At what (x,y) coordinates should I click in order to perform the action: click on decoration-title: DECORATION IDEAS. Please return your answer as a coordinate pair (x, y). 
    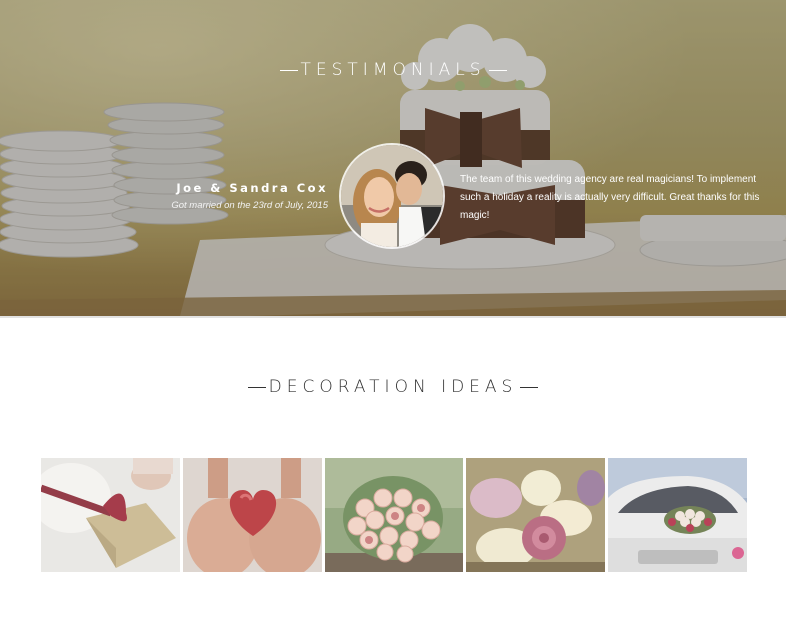
    Looking at the image, I should click on (393, 387).